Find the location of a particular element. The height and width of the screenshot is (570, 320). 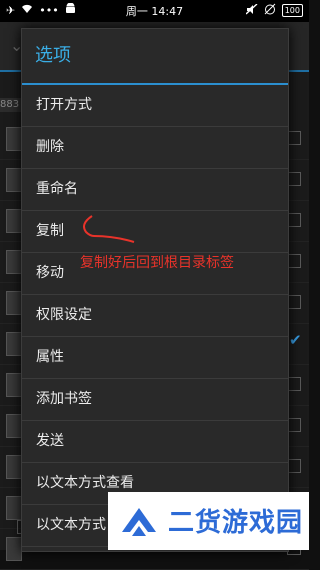

watermark: 二货游戏园 is located at coordinates (208, 521).